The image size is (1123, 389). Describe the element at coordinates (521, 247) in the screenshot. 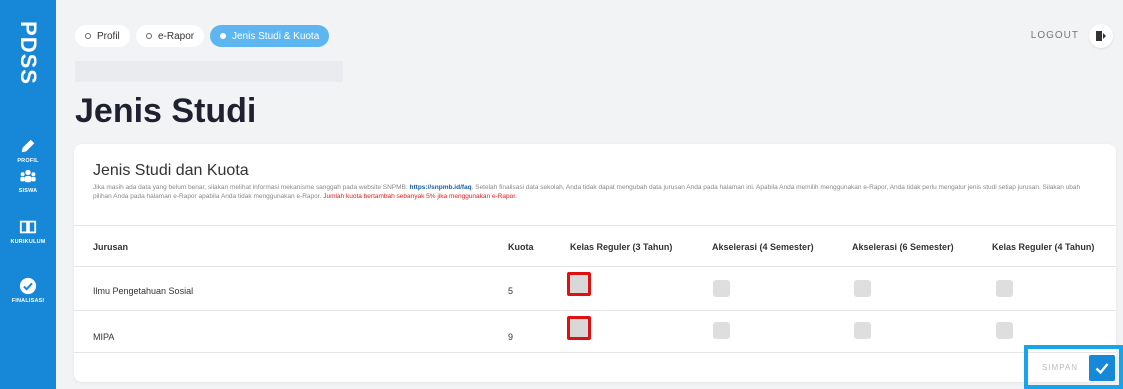

I see `column-header-kuota: Kuota` at that location.